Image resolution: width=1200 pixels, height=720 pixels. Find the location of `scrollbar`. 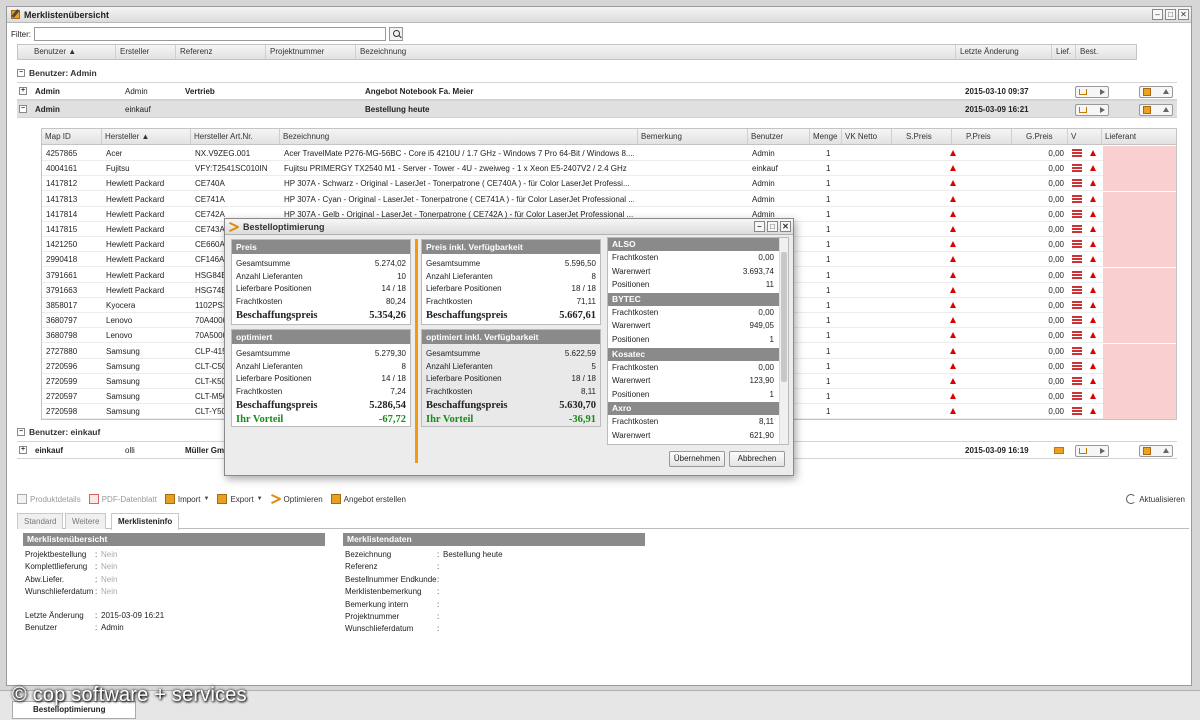

scrollbar is located at coordinates (783, 341).